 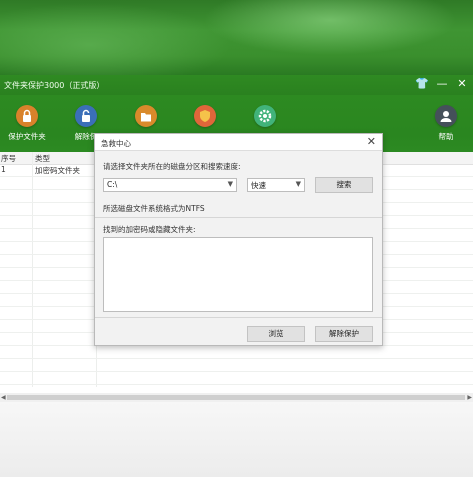 I want to click on speed-value: 快速, so click(x=258, y=185).